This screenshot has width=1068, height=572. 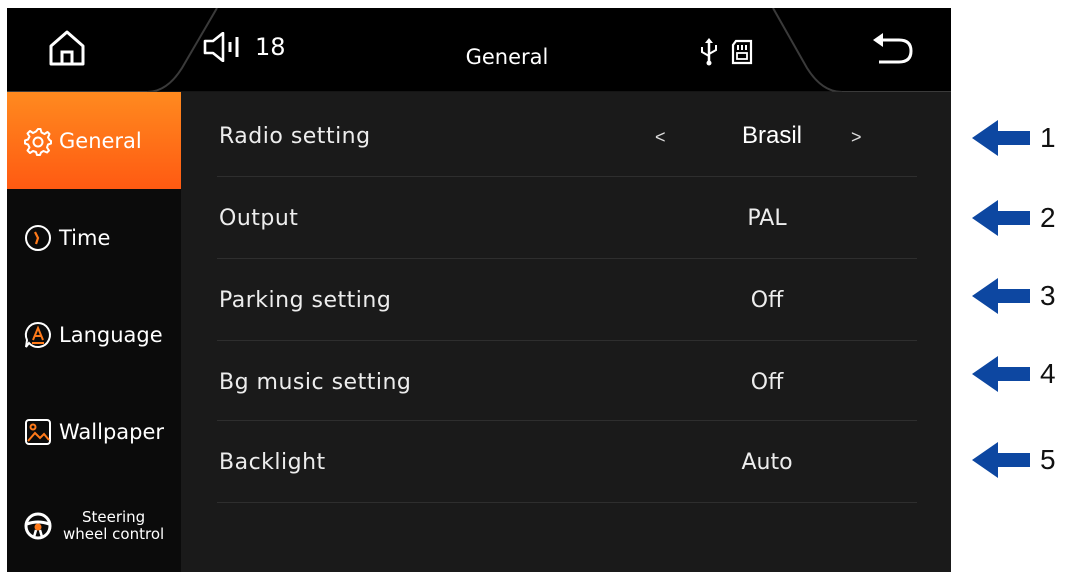 I want to click on usb-icon, so click(x=709, y=52).